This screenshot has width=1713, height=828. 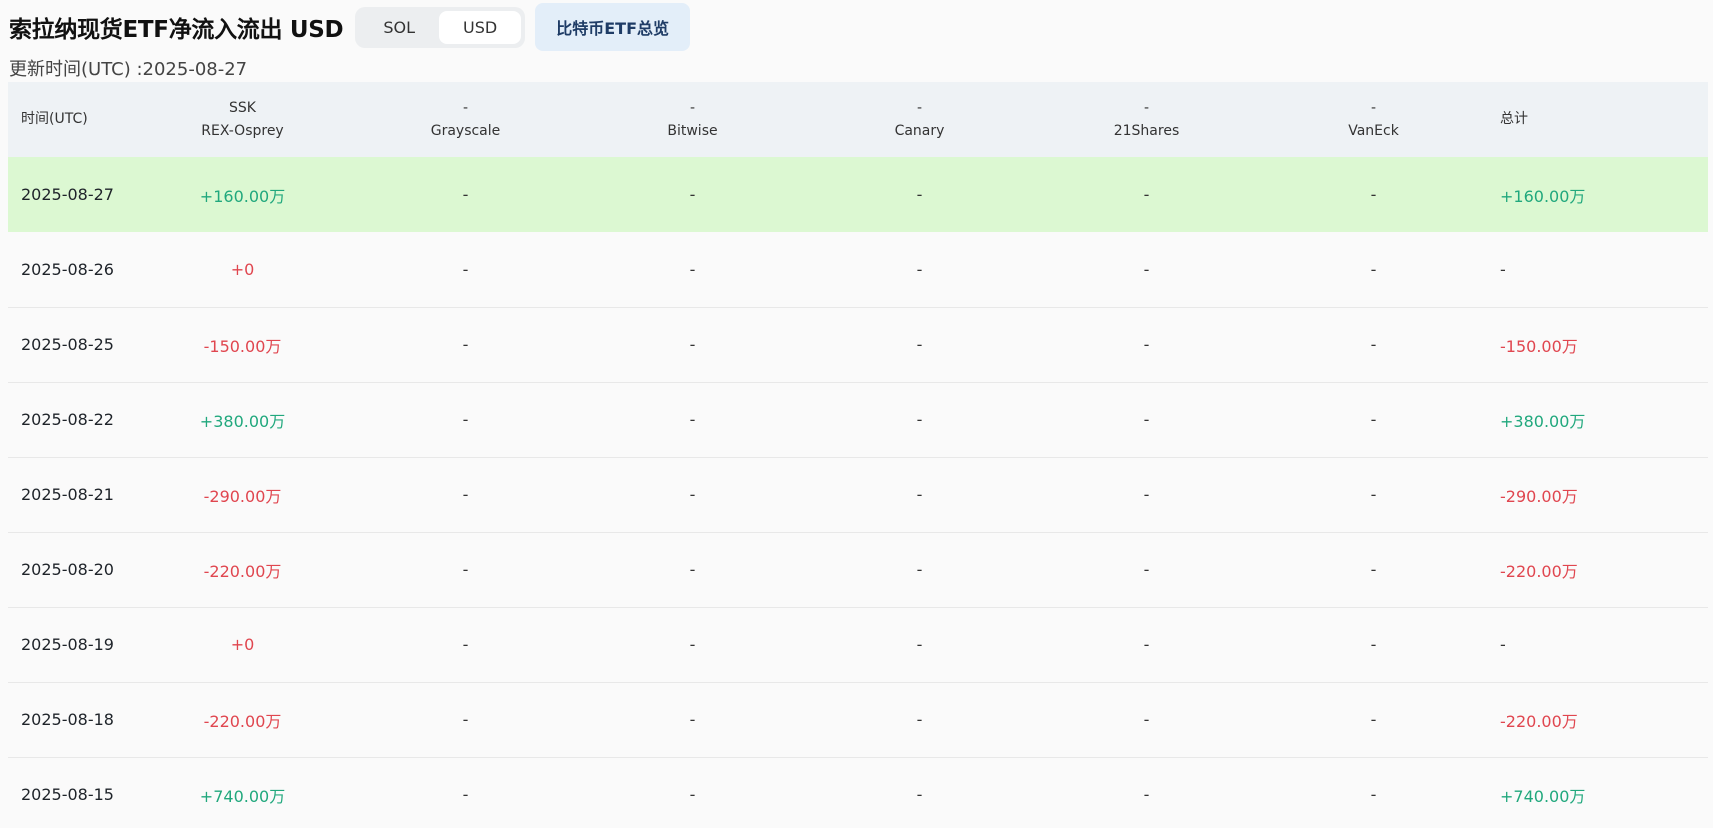 What do you see at coordinates (919, 119) in the screenshot?
I see `header-canary: - Canary` at bounding box center [919, 119].